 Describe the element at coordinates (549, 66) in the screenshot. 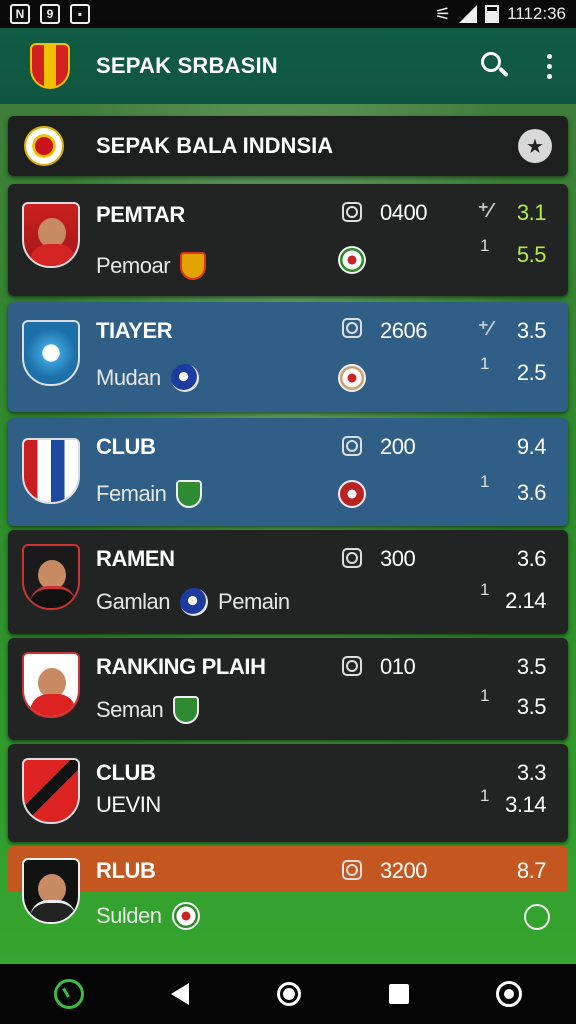

I see `more-vert-icon` at that location.